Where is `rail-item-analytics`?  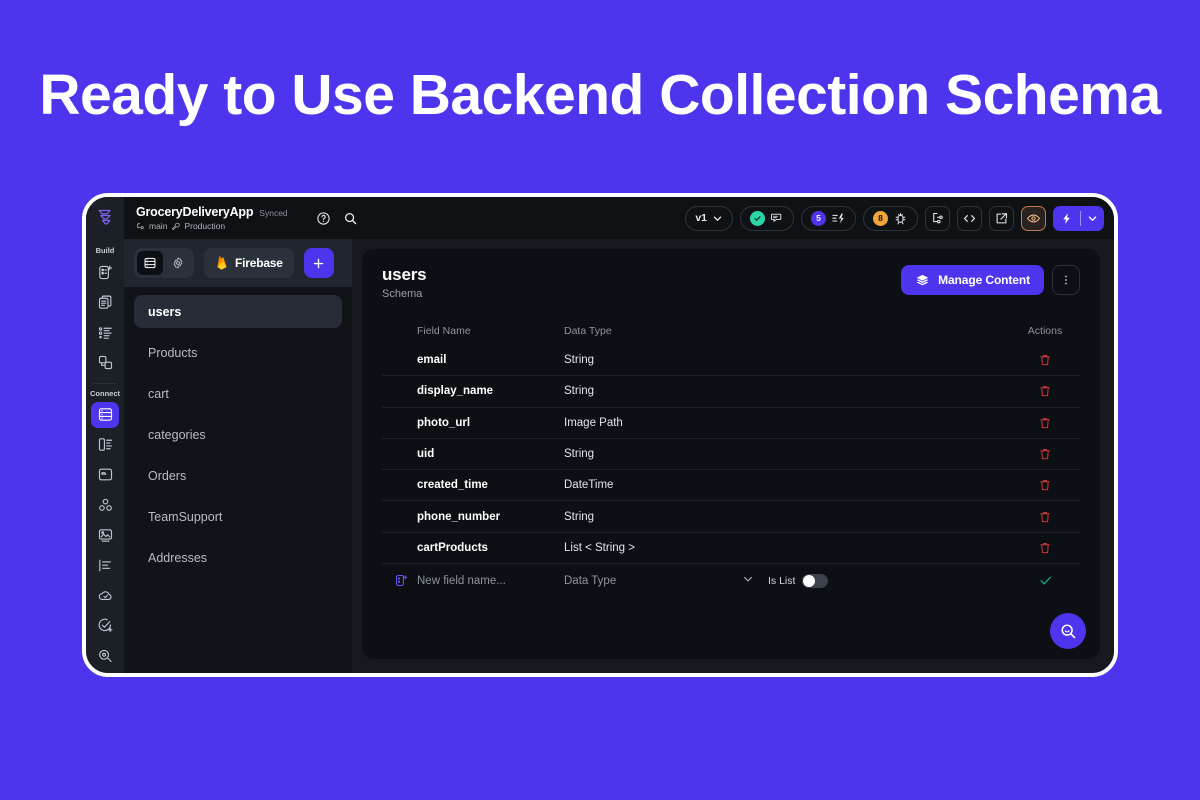
rail-item-analytics is located at coordinates (105, 656).